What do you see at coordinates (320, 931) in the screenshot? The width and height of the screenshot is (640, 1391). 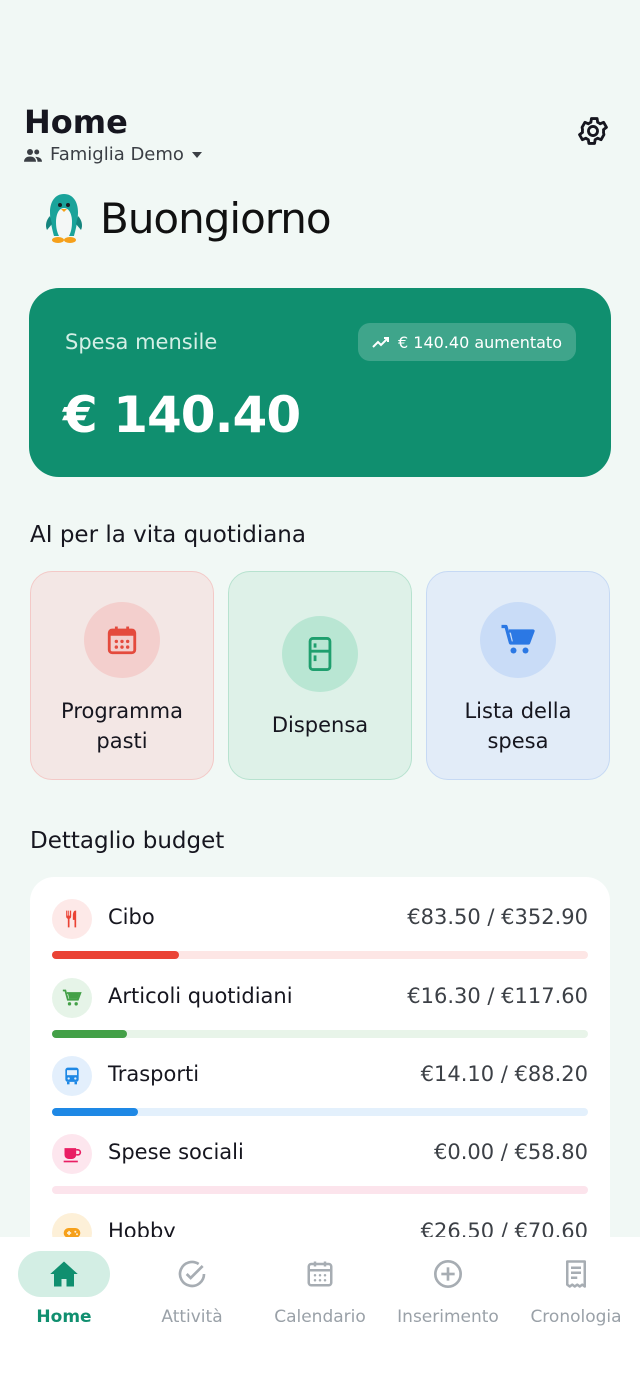 I see `budget-row-food: Cibo €83.50 / €352.90` at bounding box center [320, 931].